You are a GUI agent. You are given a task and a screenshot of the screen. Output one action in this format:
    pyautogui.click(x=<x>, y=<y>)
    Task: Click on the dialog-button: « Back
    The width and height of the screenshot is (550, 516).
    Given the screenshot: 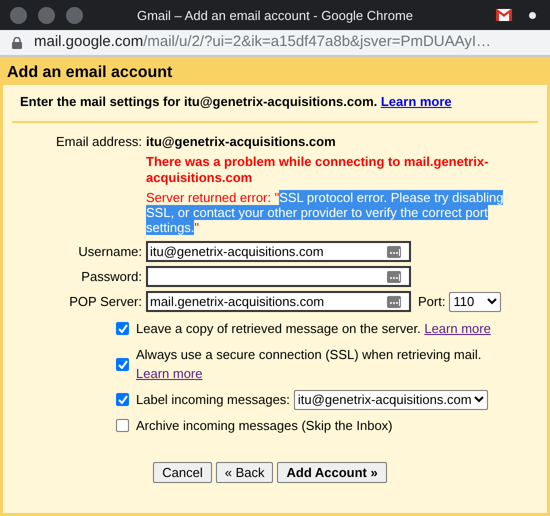 What is the action you would take?
    pyautogui.click(x=245, y=472)
    